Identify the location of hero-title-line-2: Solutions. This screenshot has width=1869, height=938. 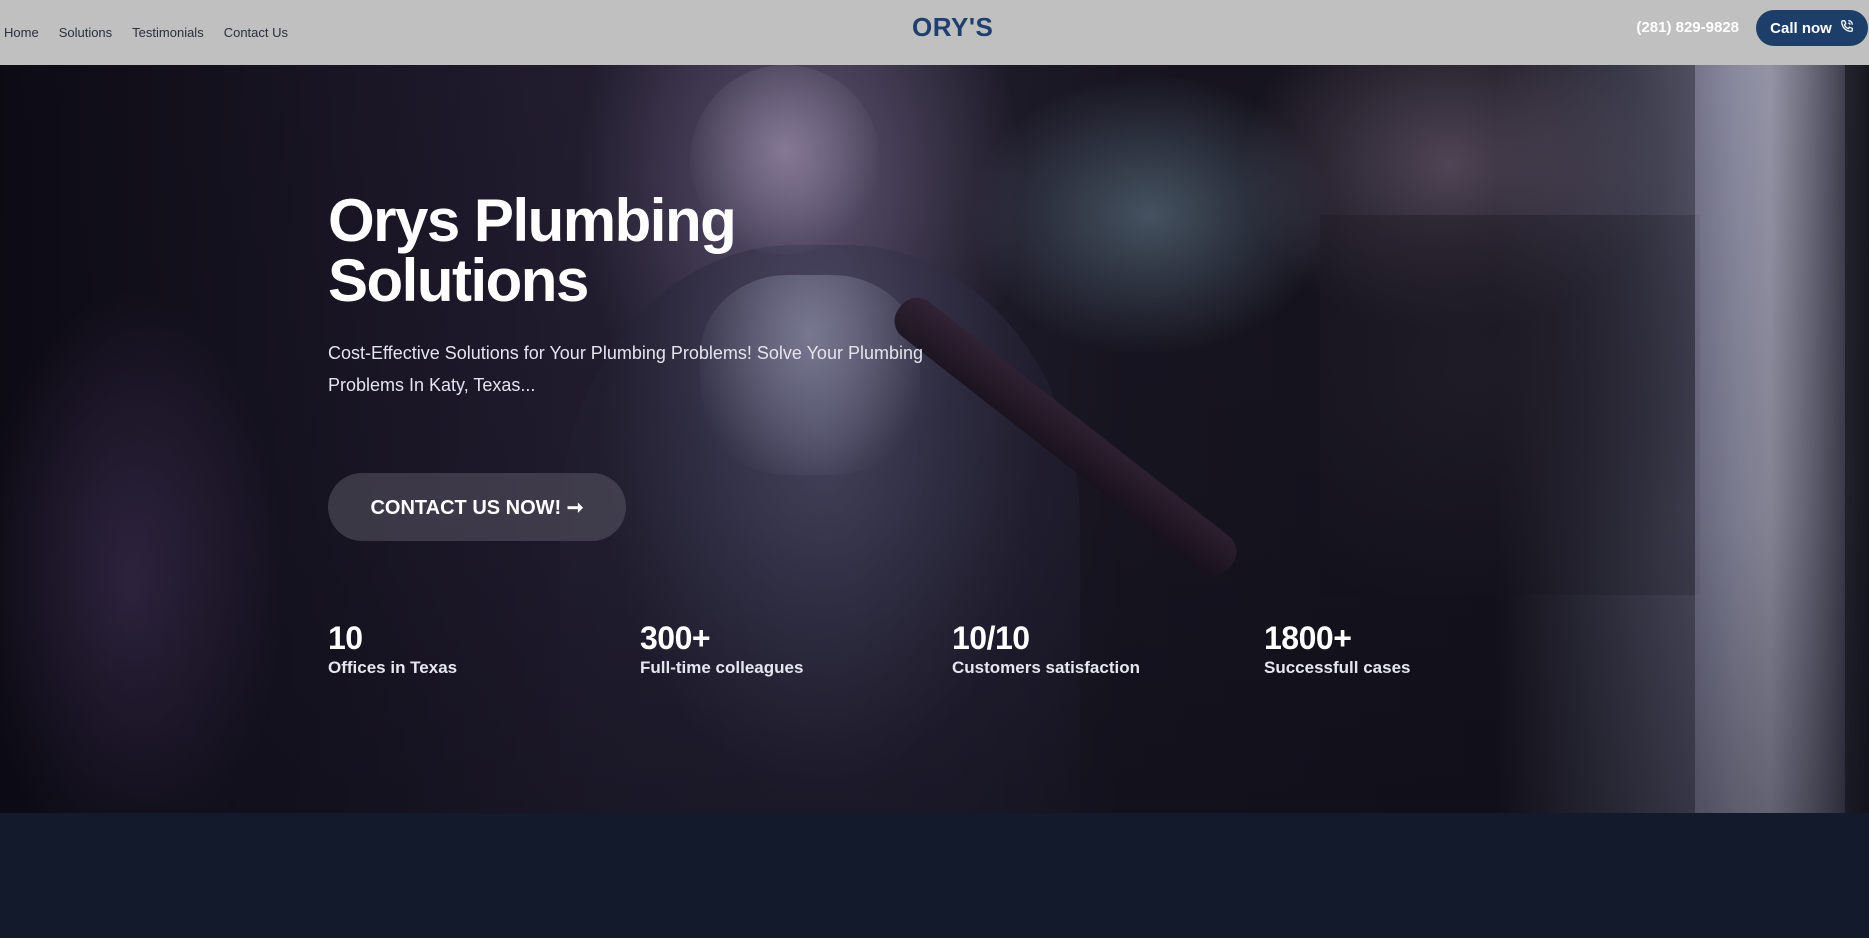
(458, 280).